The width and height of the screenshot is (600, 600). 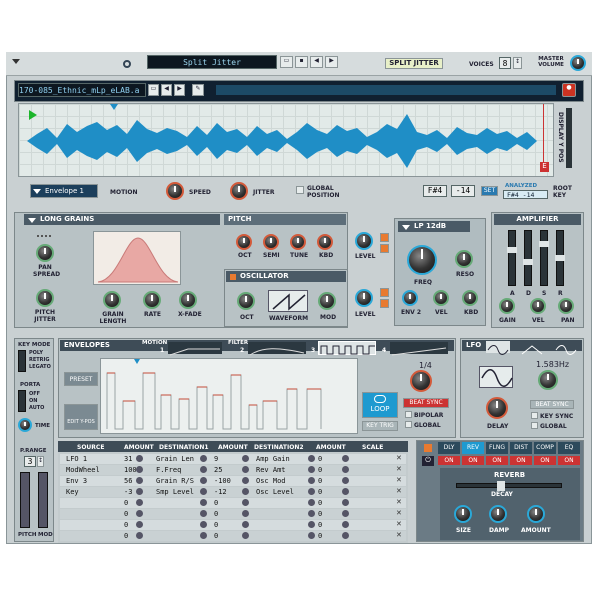 What do you see at coordinates (566, 306) in the screenshot?
I see `amp-pan-knob` at bounding box center [566, 306].